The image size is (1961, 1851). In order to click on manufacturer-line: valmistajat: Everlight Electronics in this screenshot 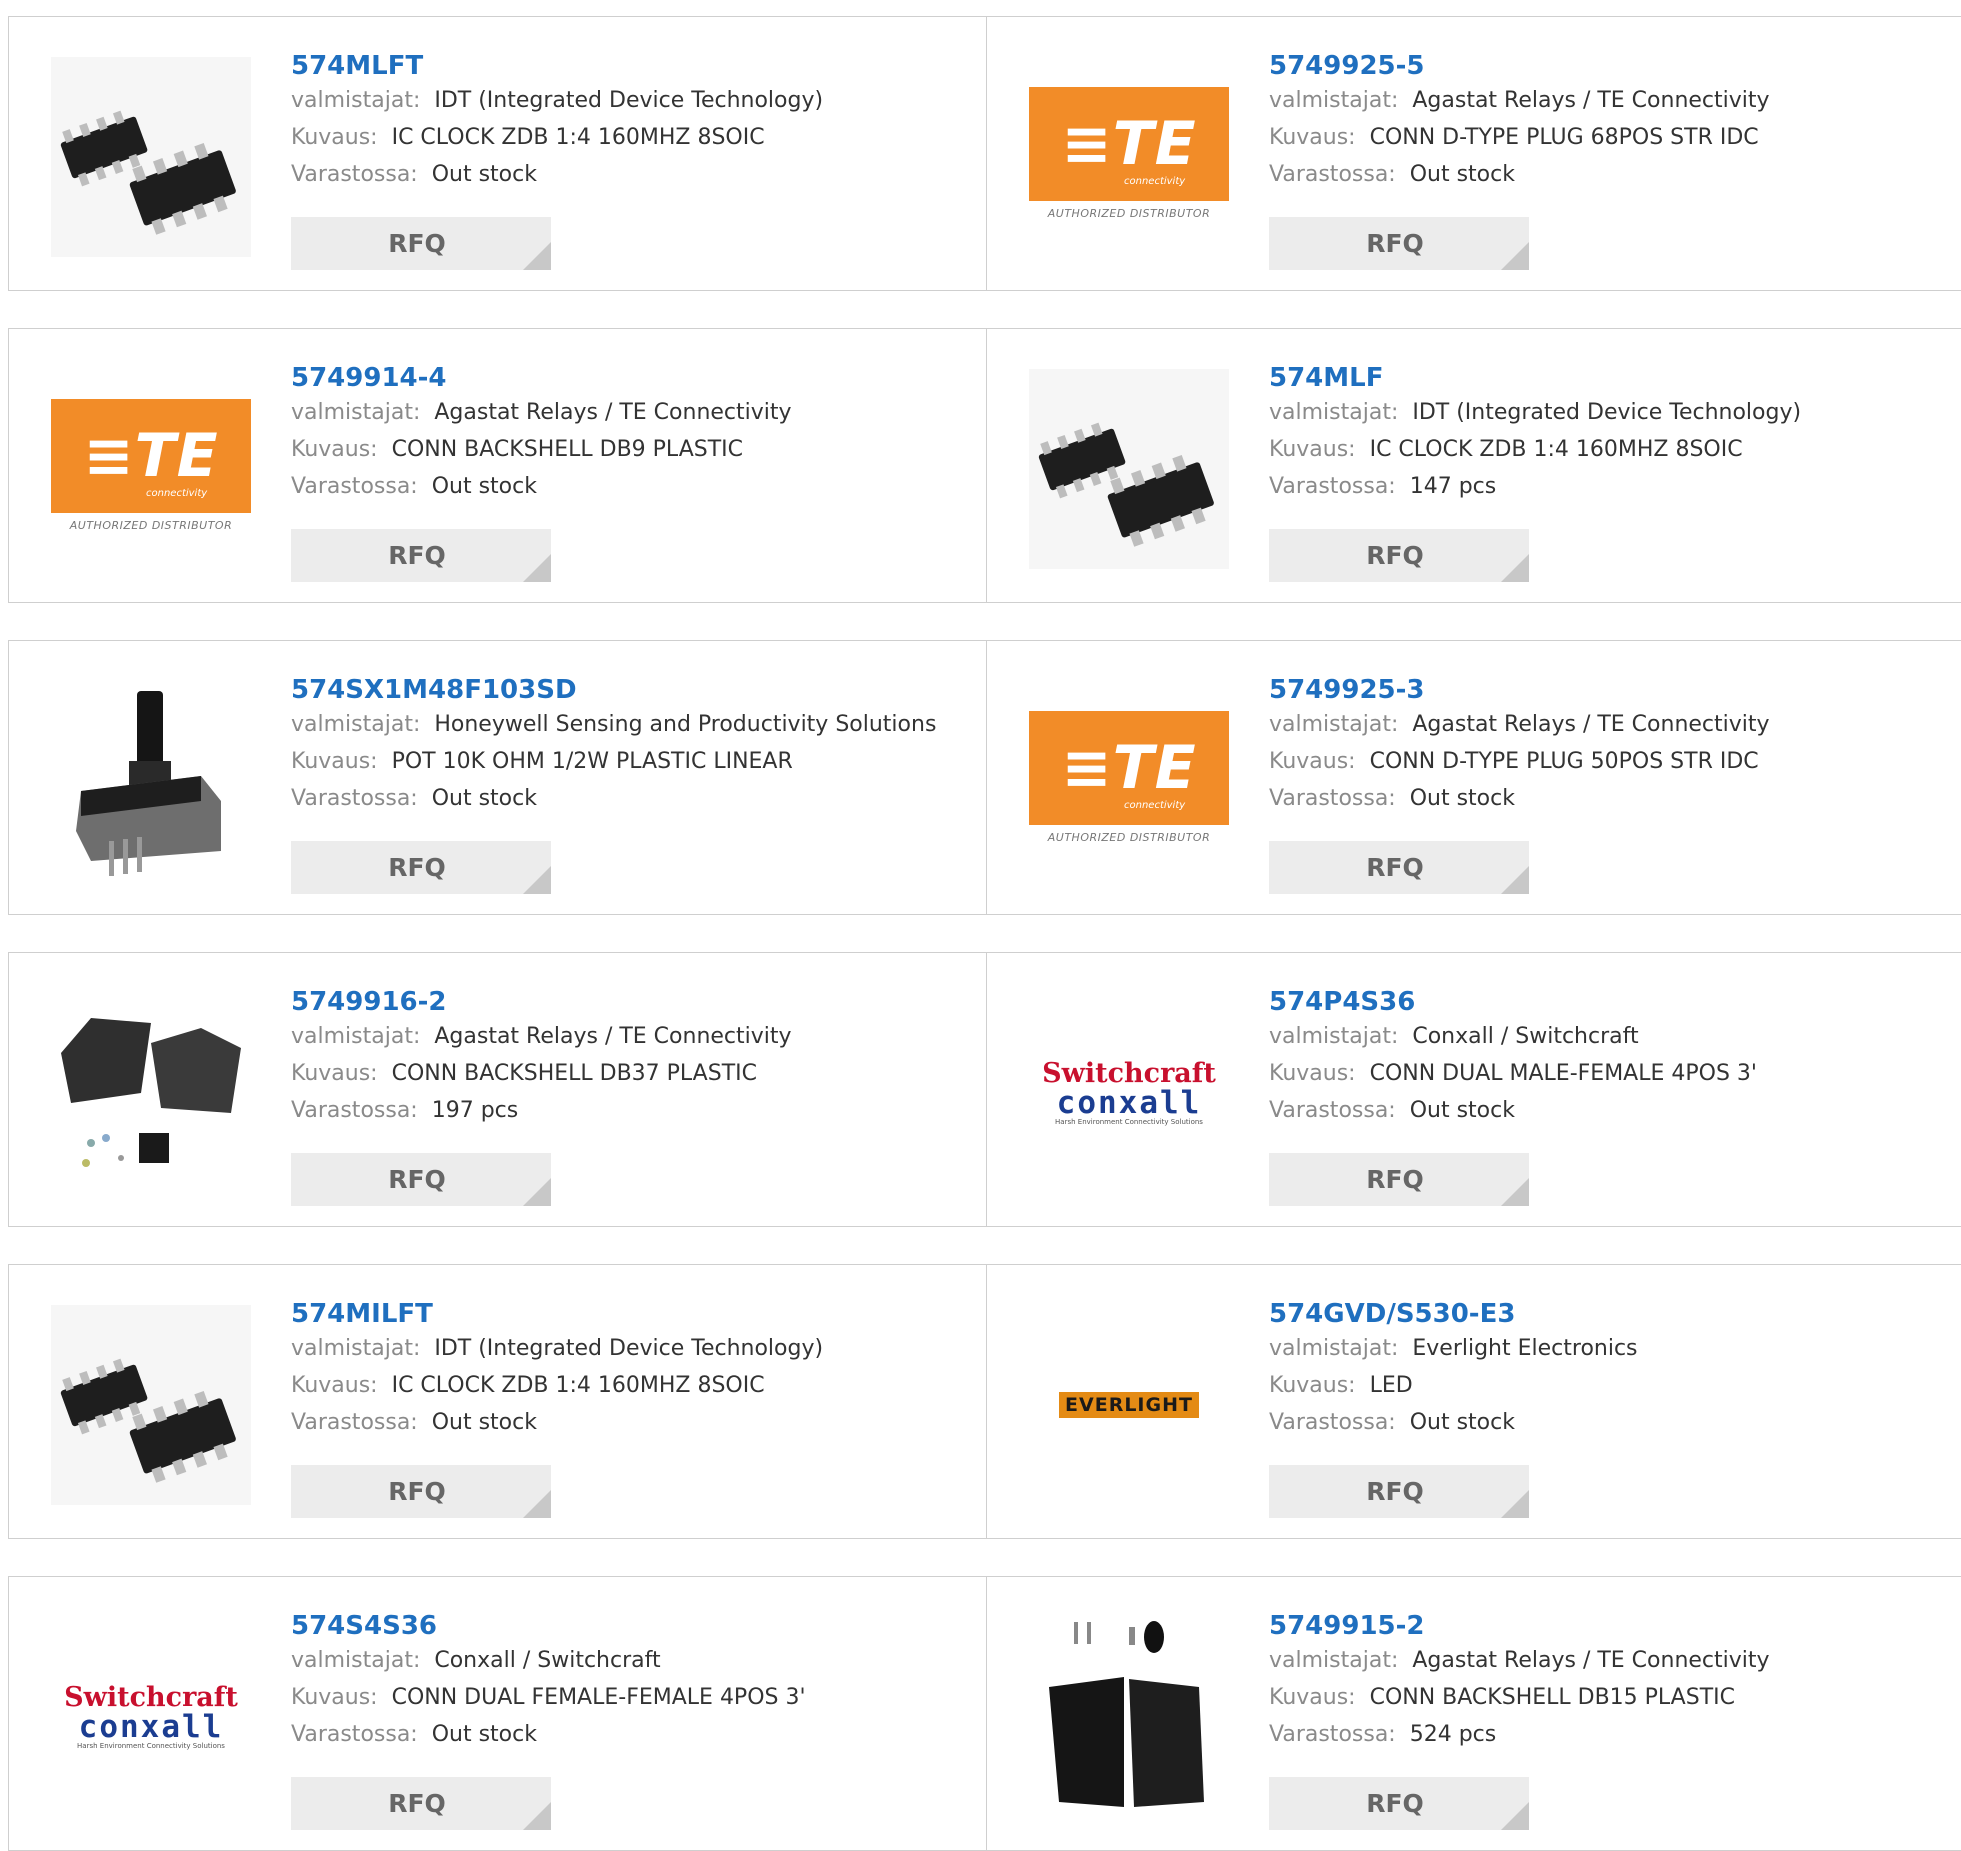, I will do `click(1610, 1348)`.